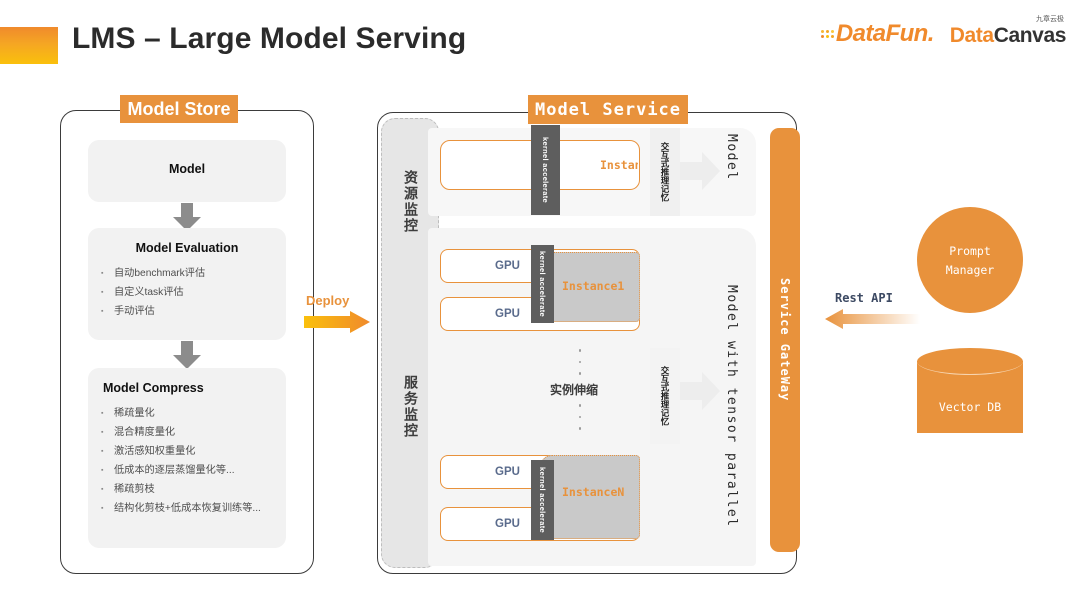 The height and width of the screenshot is (607, 1080). What do you see at coordinates (411, 407) in the screenshot?
I see `service-monitor-label: 服务监控` at bounding box center [411, 407].